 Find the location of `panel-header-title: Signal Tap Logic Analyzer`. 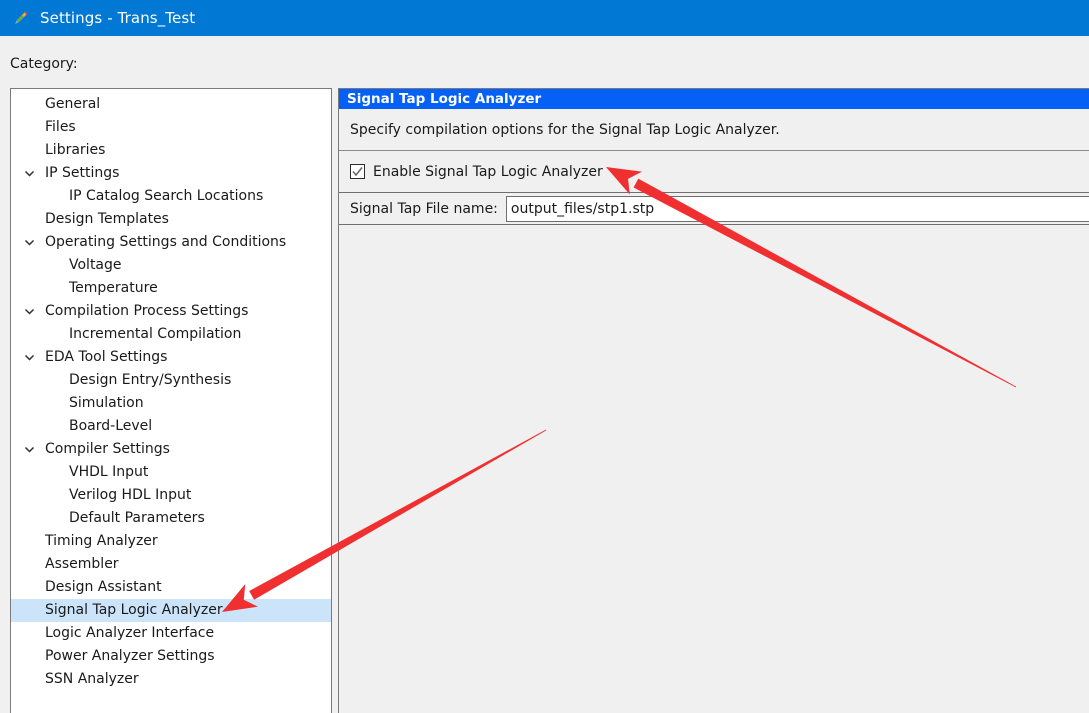

panel-header-title: Signal Tap Logic Analyzer is located at coordinates (714, 99).